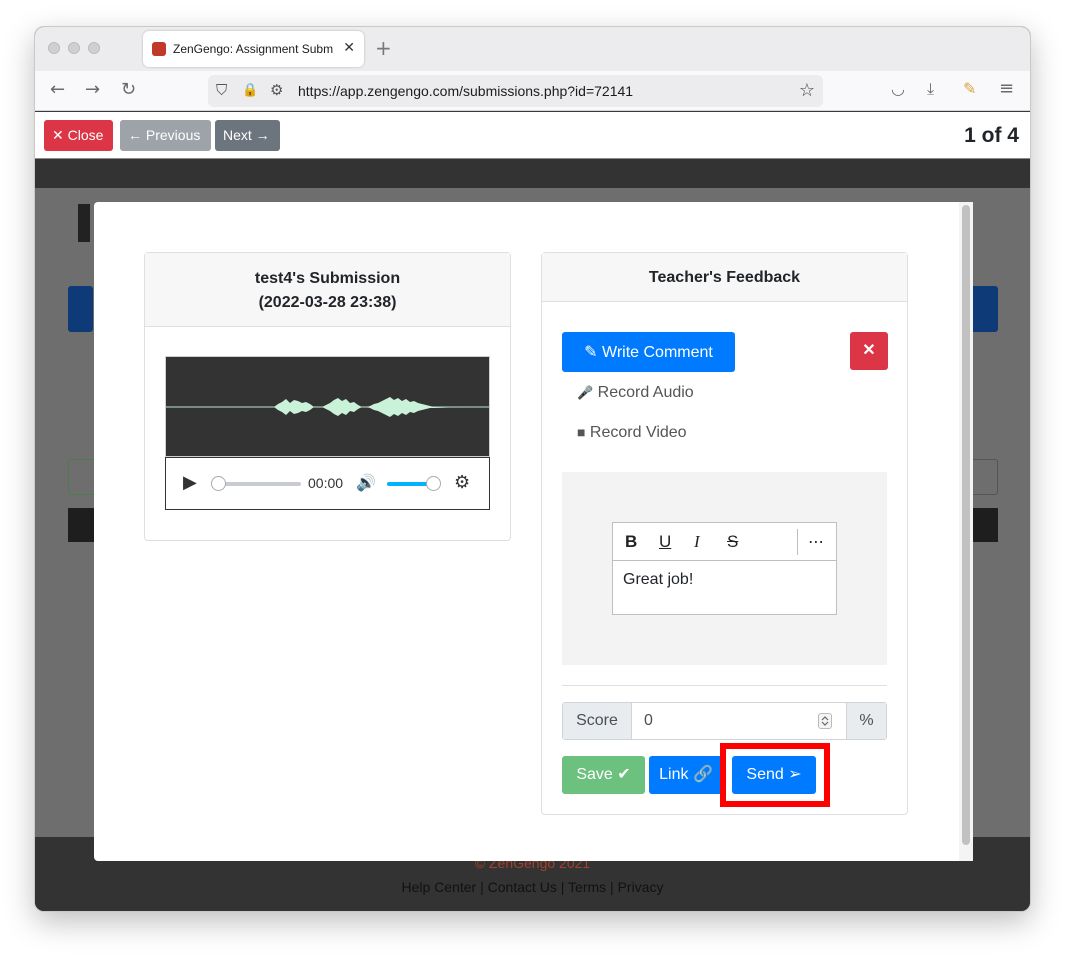  What do you see at coordinates (930, 89) in the screenshot?
I see `download-icon: ⤓` at bounding box center [930, 89].